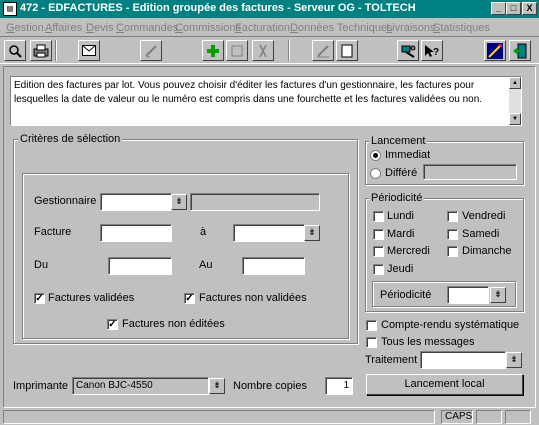  What do you see at coordinates (371, 342) in the screenshot?
I see `tous-messages-checkbox` at bounding box center [371, 342].